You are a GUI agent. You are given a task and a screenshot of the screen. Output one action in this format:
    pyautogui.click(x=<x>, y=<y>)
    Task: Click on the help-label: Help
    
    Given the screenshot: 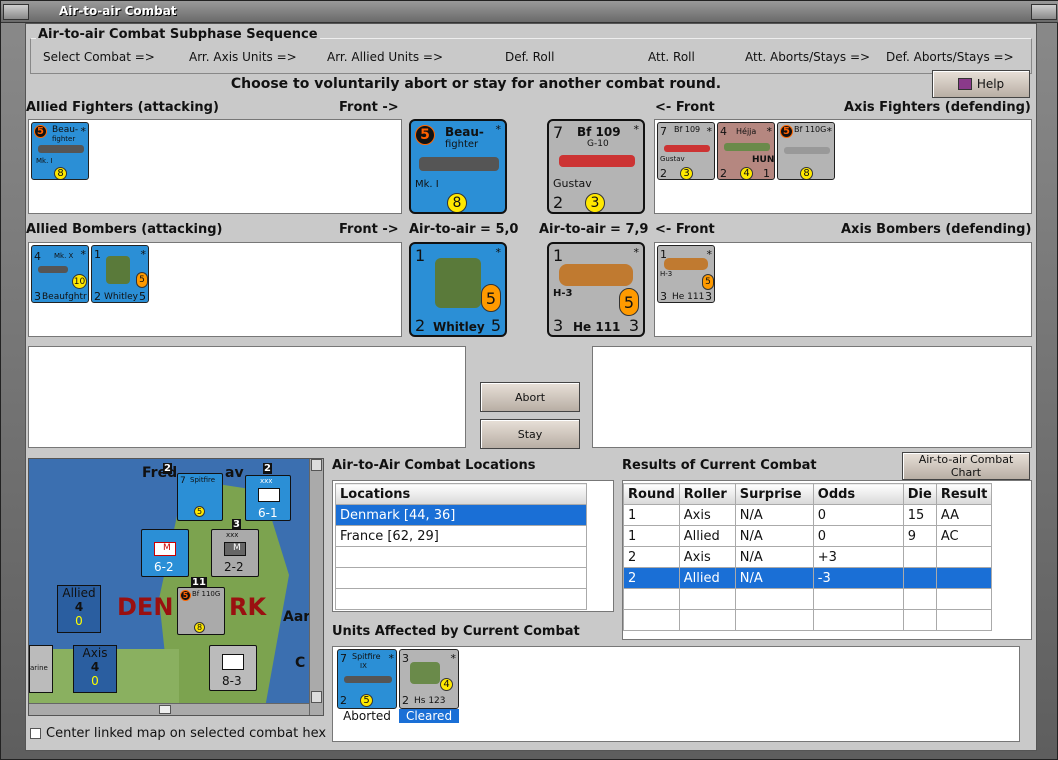 What is the action you would take?
    pyautogui.click(x=990, y=84)
    